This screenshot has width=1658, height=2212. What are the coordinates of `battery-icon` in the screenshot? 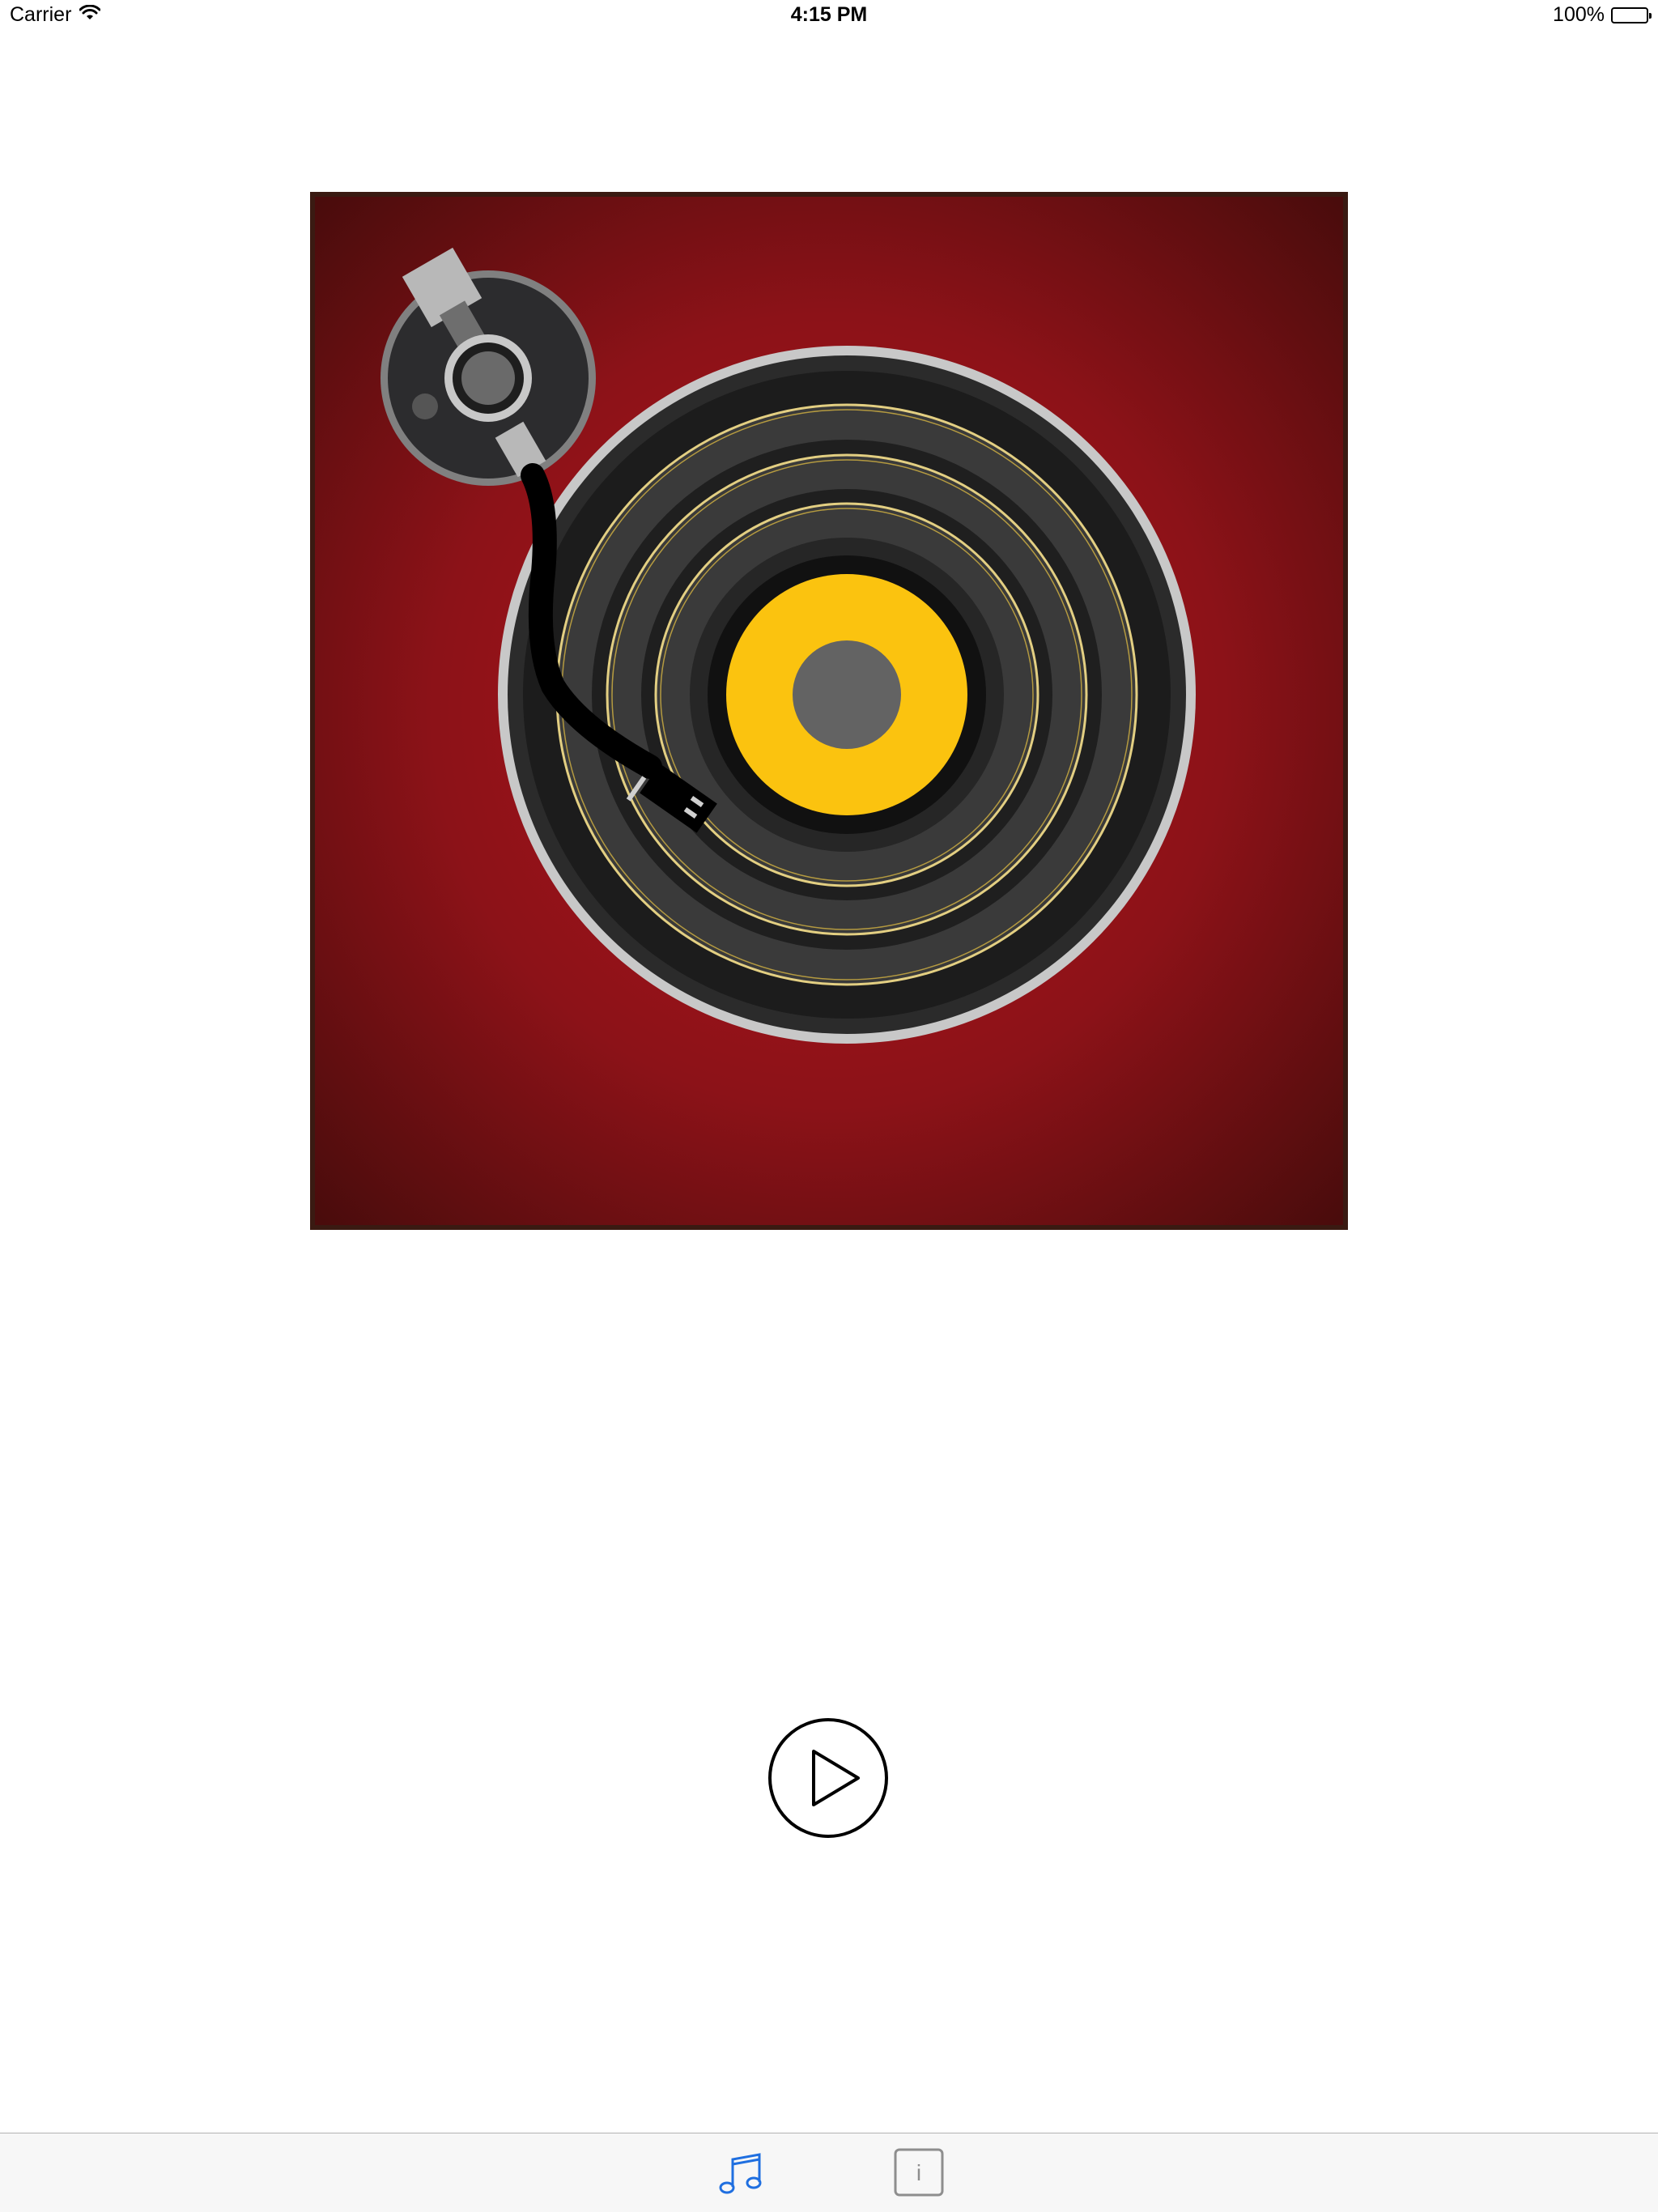 It's located at (1631, 14).